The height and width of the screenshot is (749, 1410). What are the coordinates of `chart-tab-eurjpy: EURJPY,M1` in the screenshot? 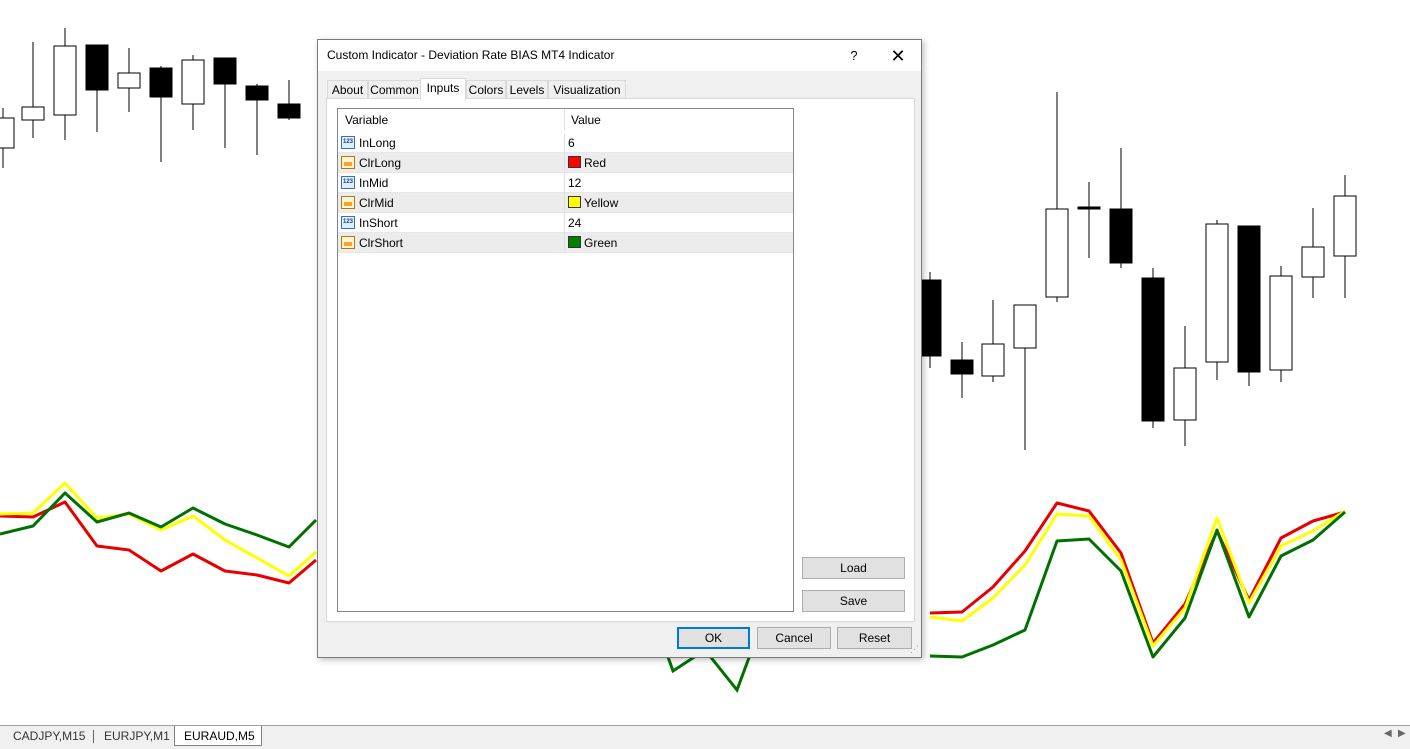 It's located at (137, 736).